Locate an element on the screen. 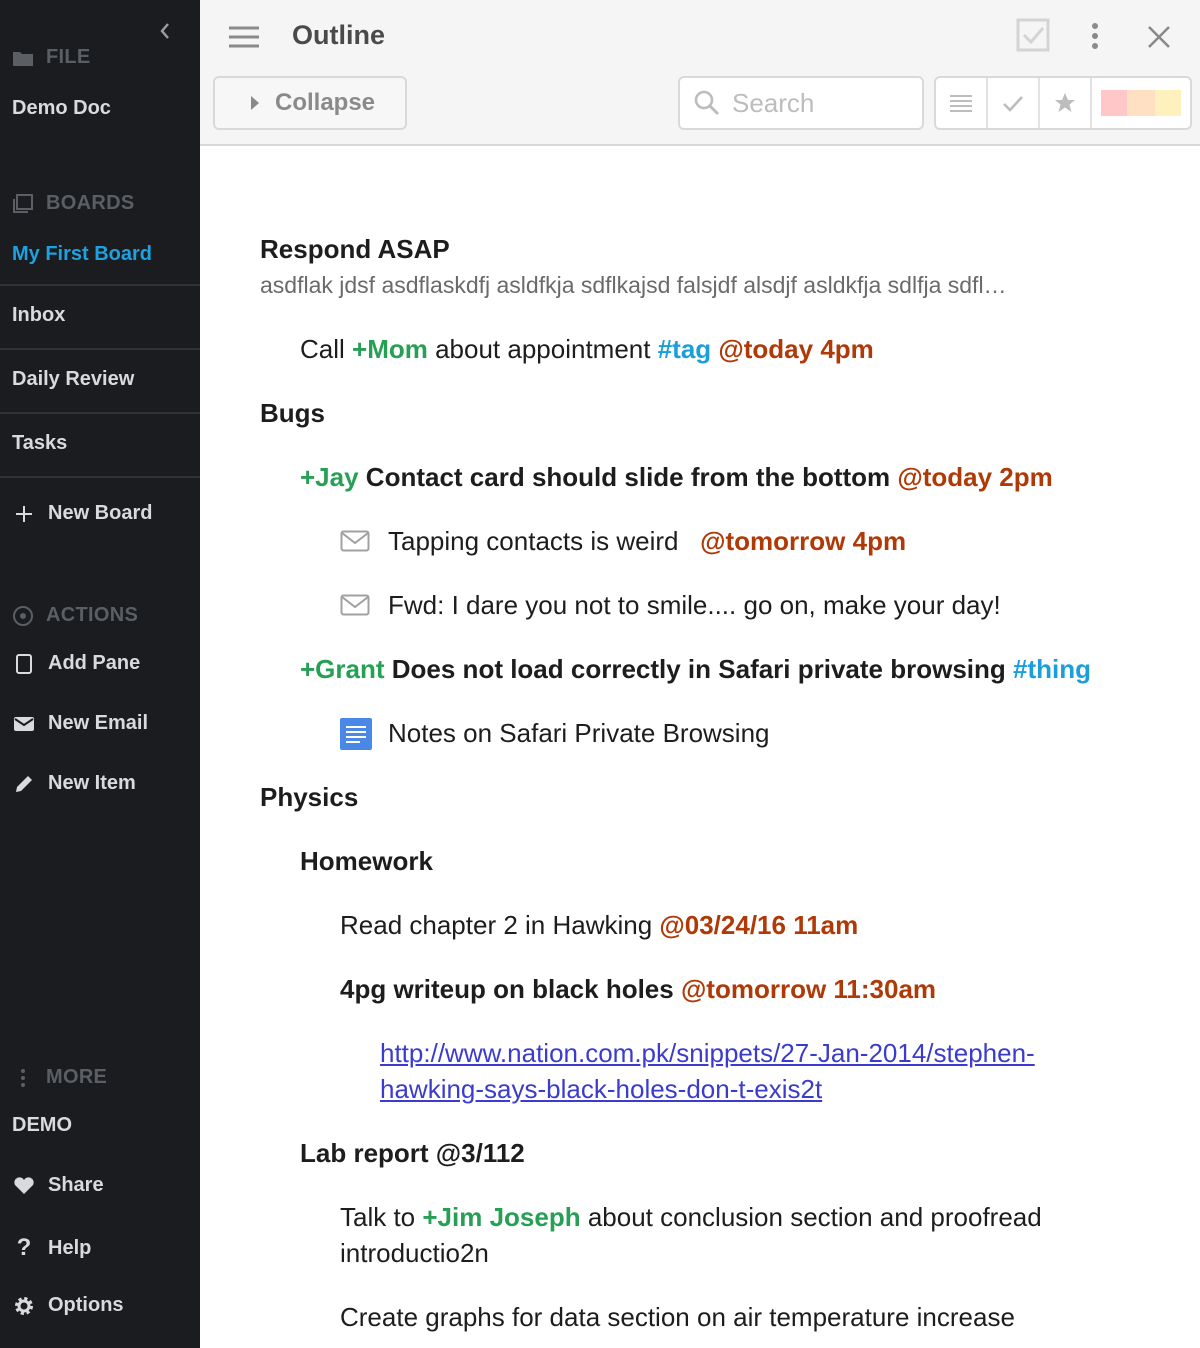  outline-item-respond: Respond ASAP is located at coordinates (355, 249).